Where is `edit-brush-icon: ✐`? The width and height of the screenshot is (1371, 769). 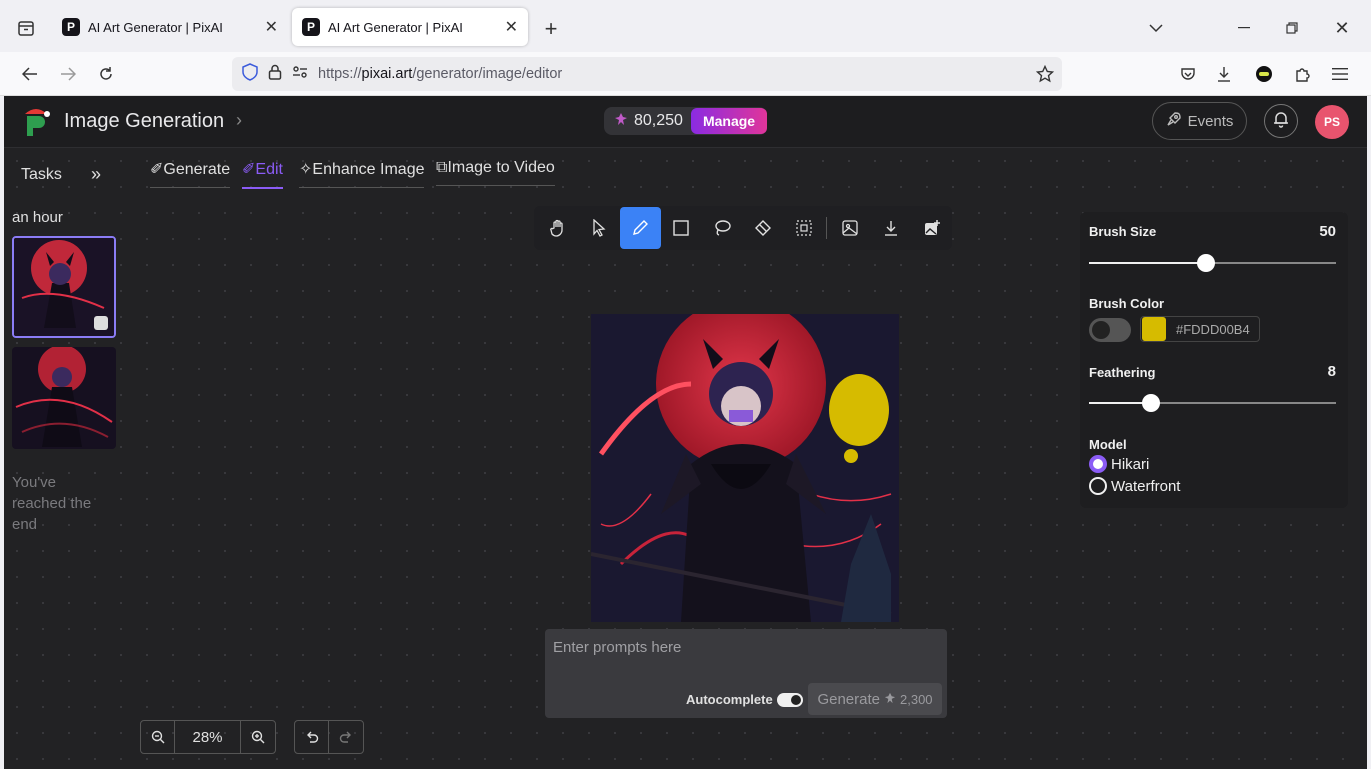 edit-brush-icon: ✐ is located at coordinates (249, 169).